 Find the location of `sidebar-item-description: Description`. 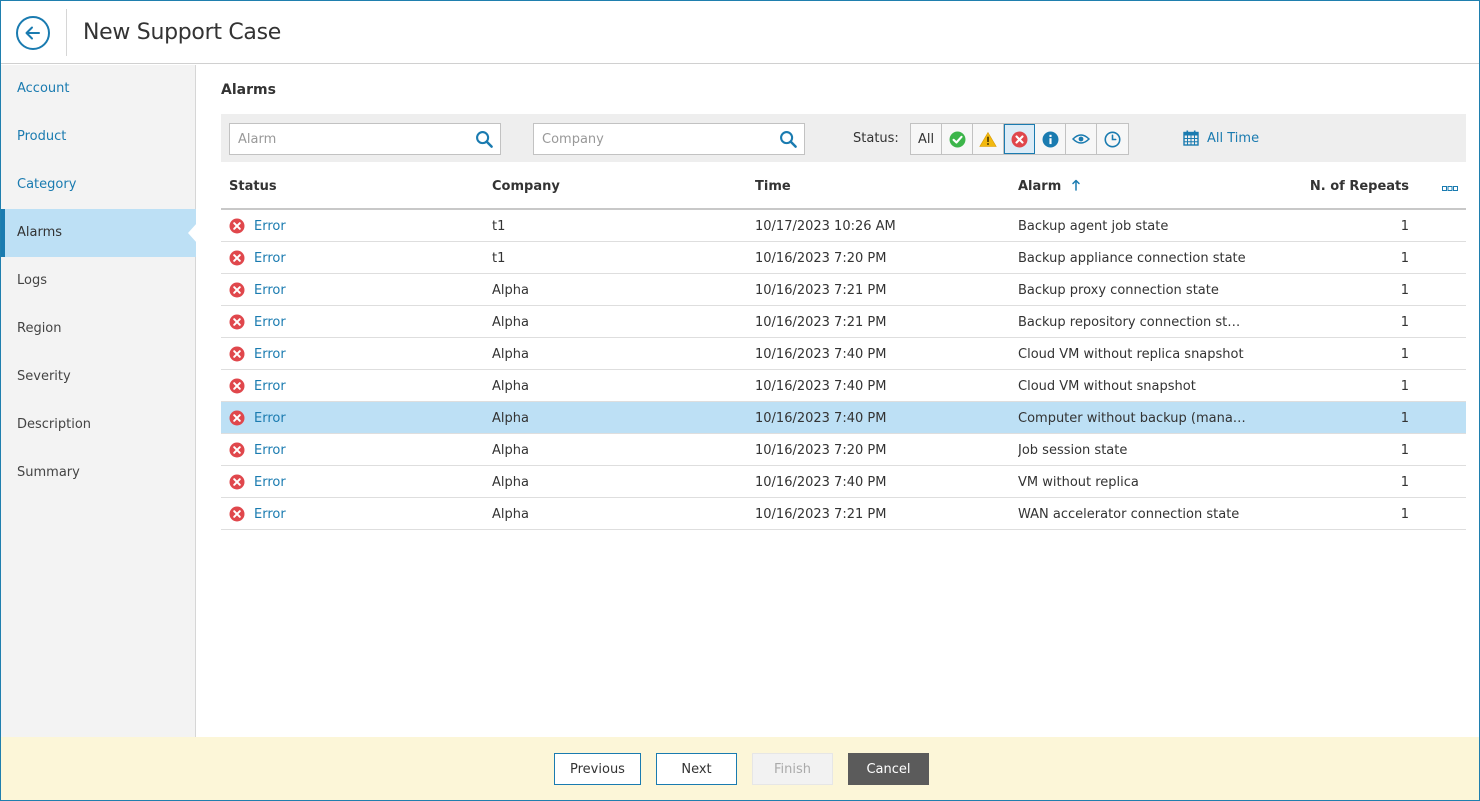

sidebar-item-description: Description is located at coordinates (98, 425).